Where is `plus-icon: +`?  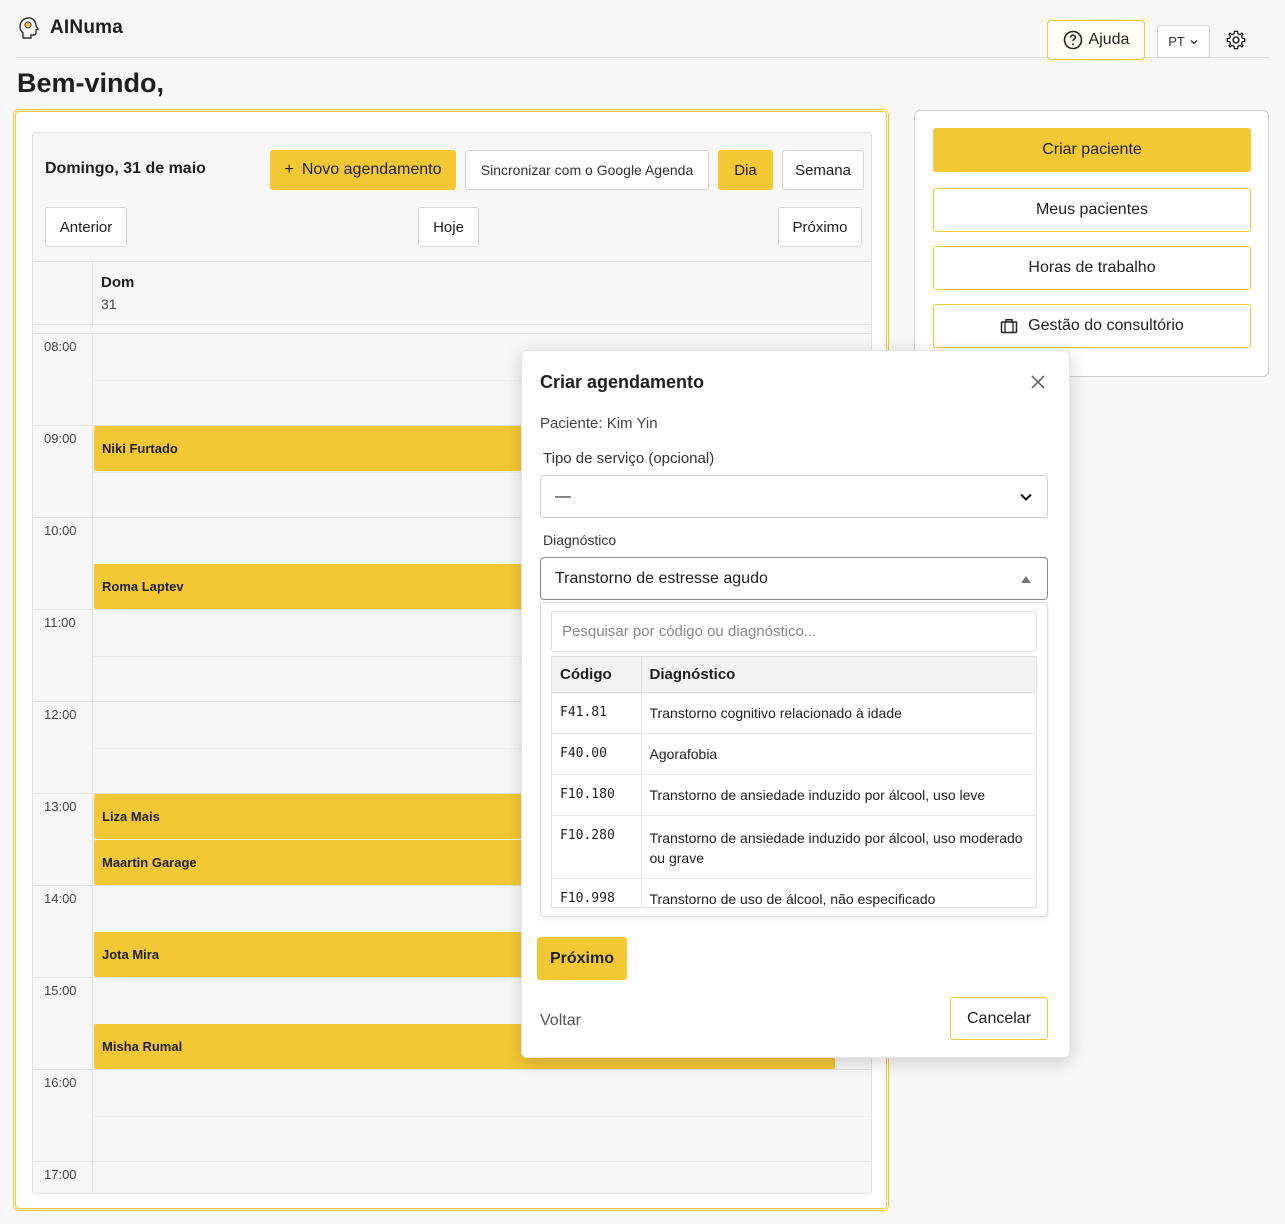 plus-icon: + is located at coordinates (289, 169).